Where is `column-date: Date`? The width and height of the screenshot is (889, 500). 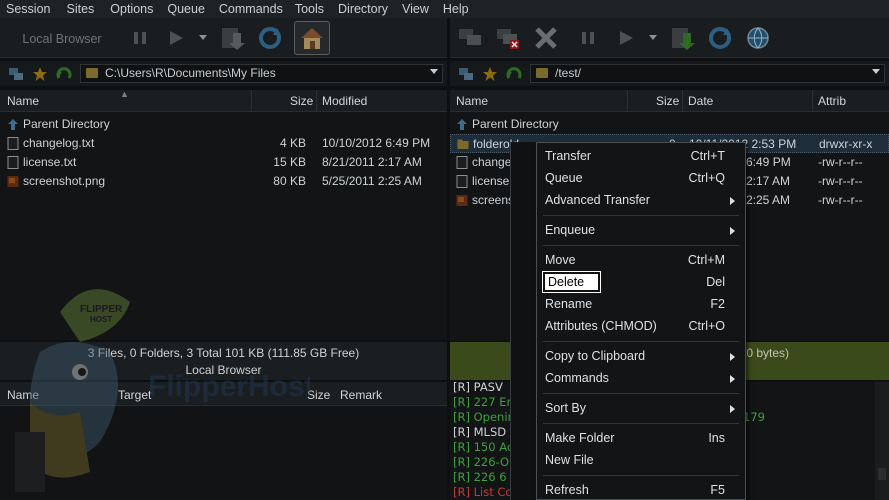
column-date: Date is located at coordinates (700, 101).